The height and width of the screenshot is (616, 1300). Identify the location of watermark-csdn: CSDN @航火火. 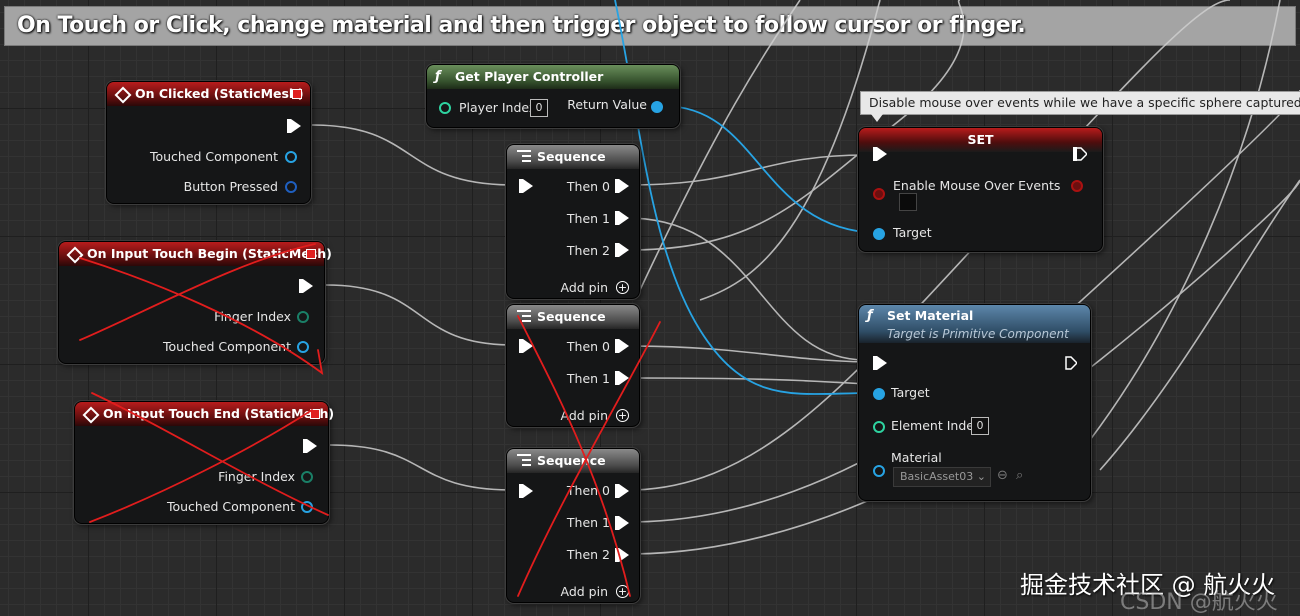
(1199, 602).